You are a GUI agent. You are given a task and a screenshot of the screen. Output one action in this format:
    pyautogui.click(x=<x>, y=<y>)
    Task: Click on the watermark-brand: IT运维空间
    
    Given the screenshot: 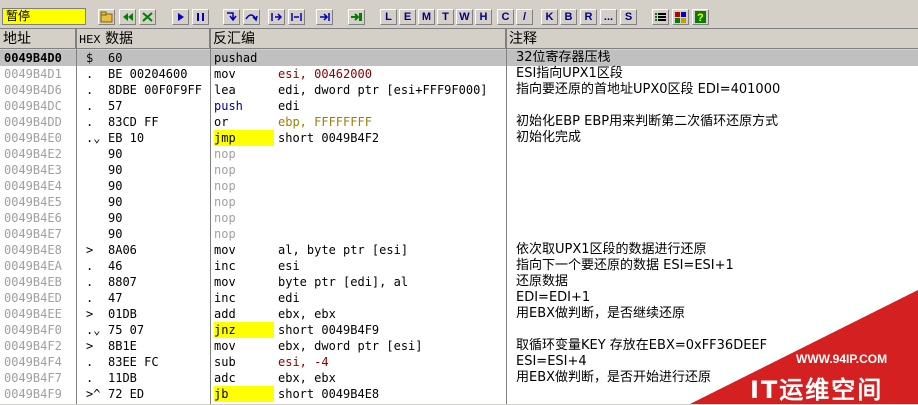 What is the action you would take?
    pyautogui.click(x=817, y=390)
    